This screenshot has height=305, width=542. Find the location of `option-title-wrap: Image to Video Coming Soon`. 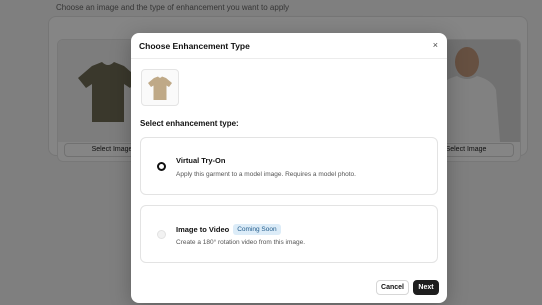

option-title-wrap: Image to Video Coming Soon is located at coordinates (228, 229).